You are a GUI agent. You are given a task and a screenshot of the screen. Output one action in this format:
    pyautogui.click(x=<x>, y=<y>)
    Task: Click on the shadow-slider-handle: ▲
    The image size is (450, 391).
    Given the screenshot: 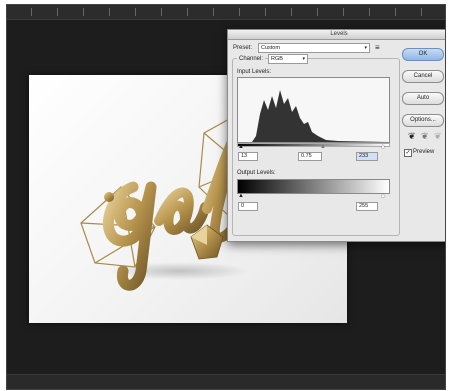 What is the action you would take?
    pyautogui.click(x=241, y=147)
    